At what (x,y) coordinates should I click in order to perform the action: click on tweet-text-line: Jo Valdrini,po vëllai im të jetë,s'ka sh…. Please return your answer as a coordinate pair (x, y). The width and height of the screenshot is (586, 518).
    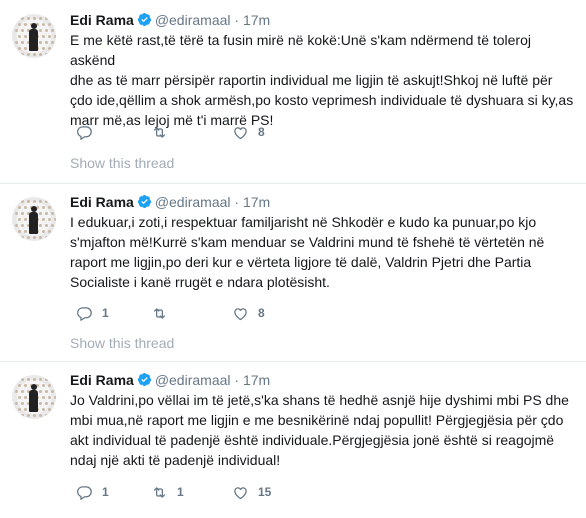
    Looking at the image, I should click on (319, 400).